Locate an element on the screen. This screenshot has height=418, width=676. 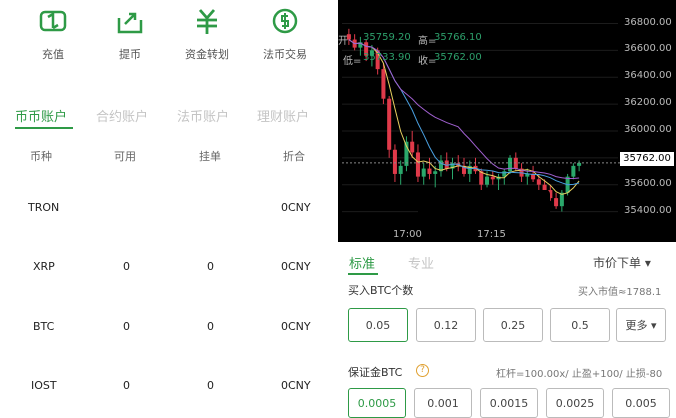
order-type-select: 市价下单 ▾ is located at coordinates (622, 262).